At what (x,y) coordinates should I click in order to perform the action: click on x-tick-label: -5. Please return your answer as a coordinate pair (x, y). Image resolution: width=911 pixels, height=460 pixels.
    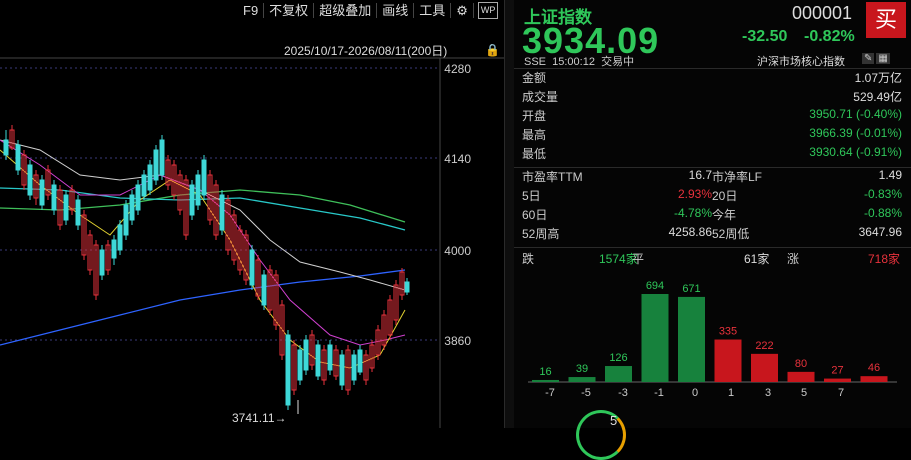
    Looking at the image, I should click on (586, 393).